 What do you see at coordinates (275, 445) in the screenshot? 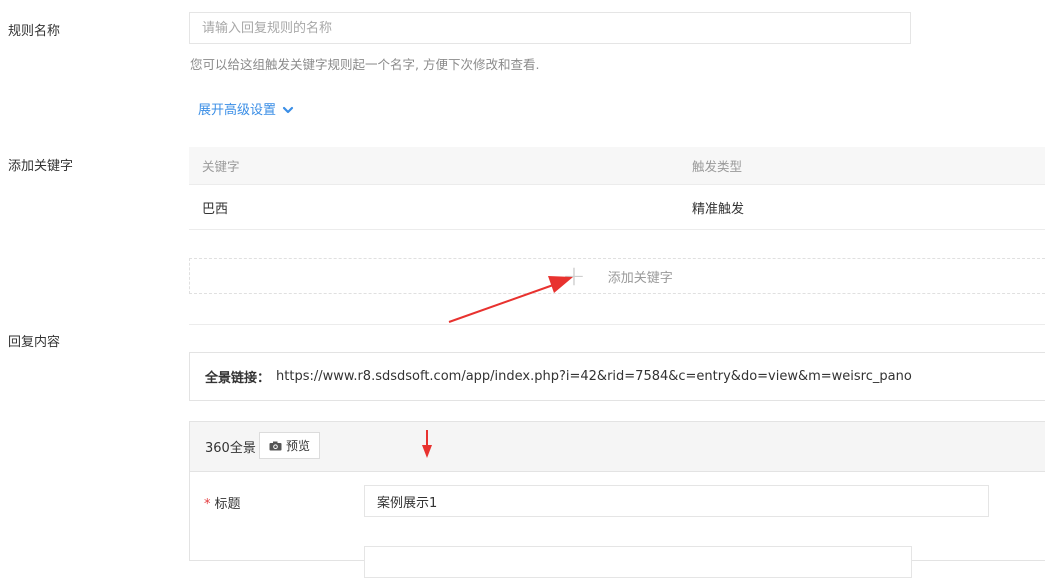
I see `camera-icon` at bounding box center [275, 445].